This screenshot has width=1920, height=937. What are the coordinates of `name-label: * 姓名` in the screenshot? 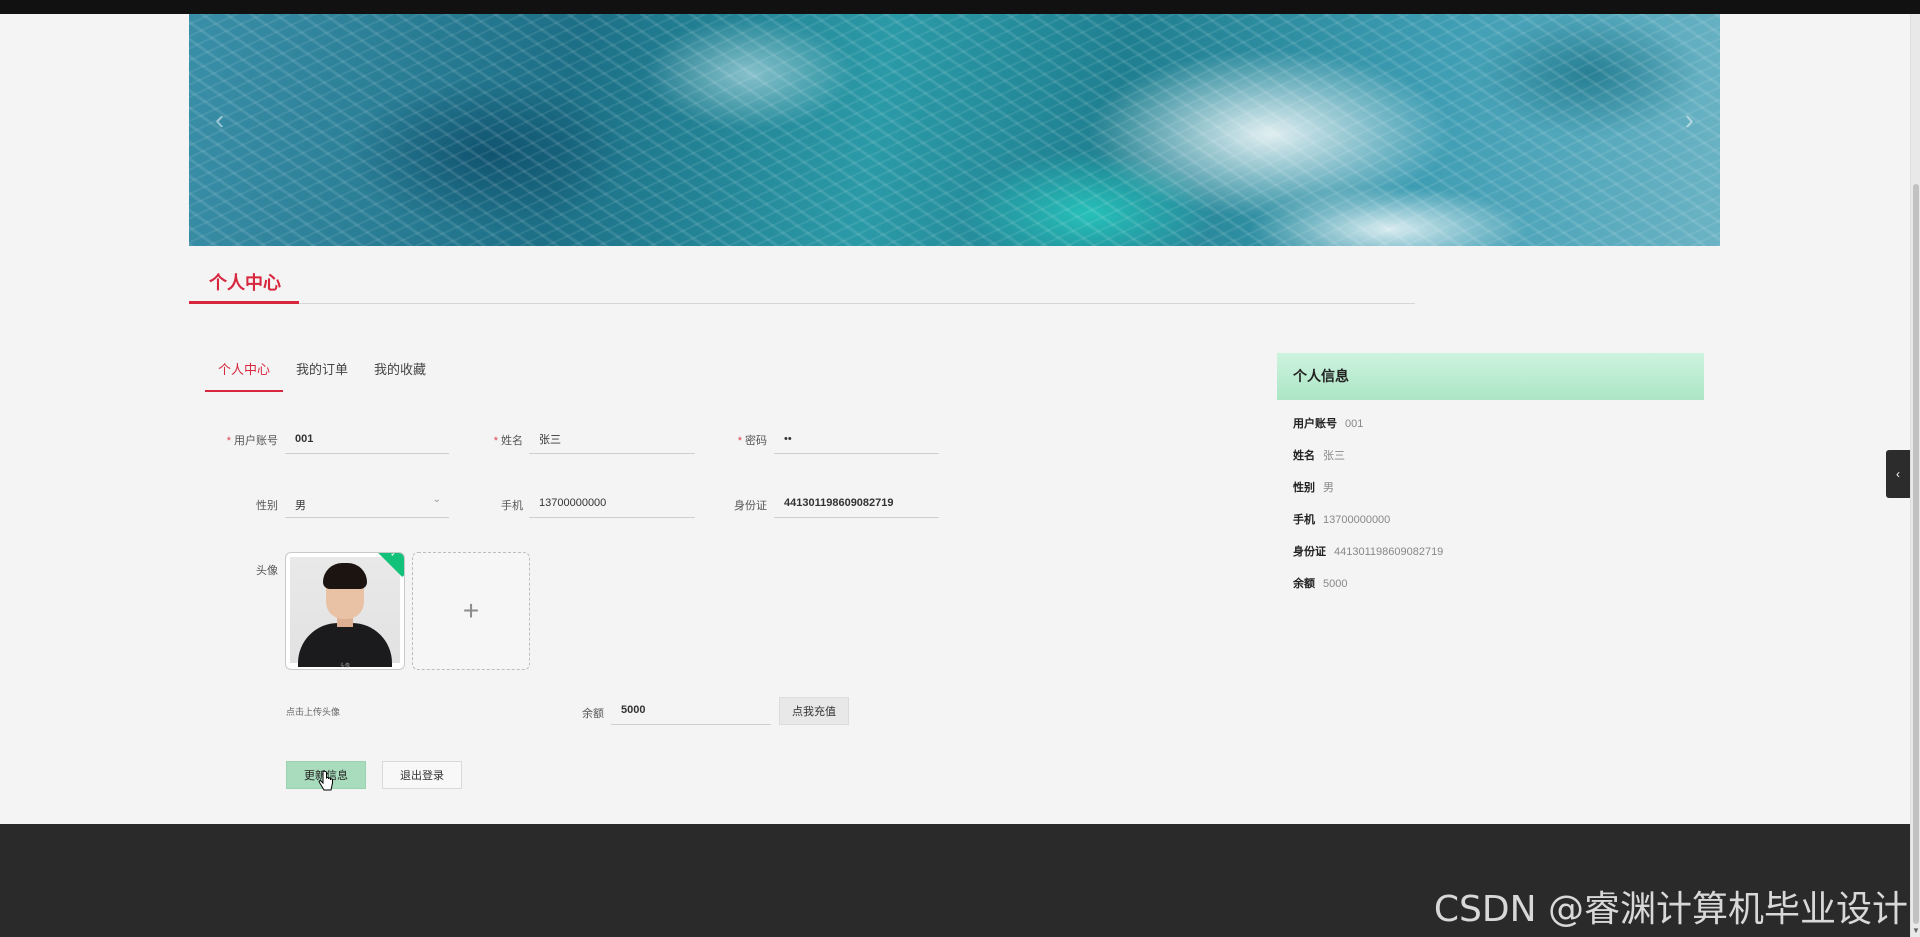 It's located at (508, 441).